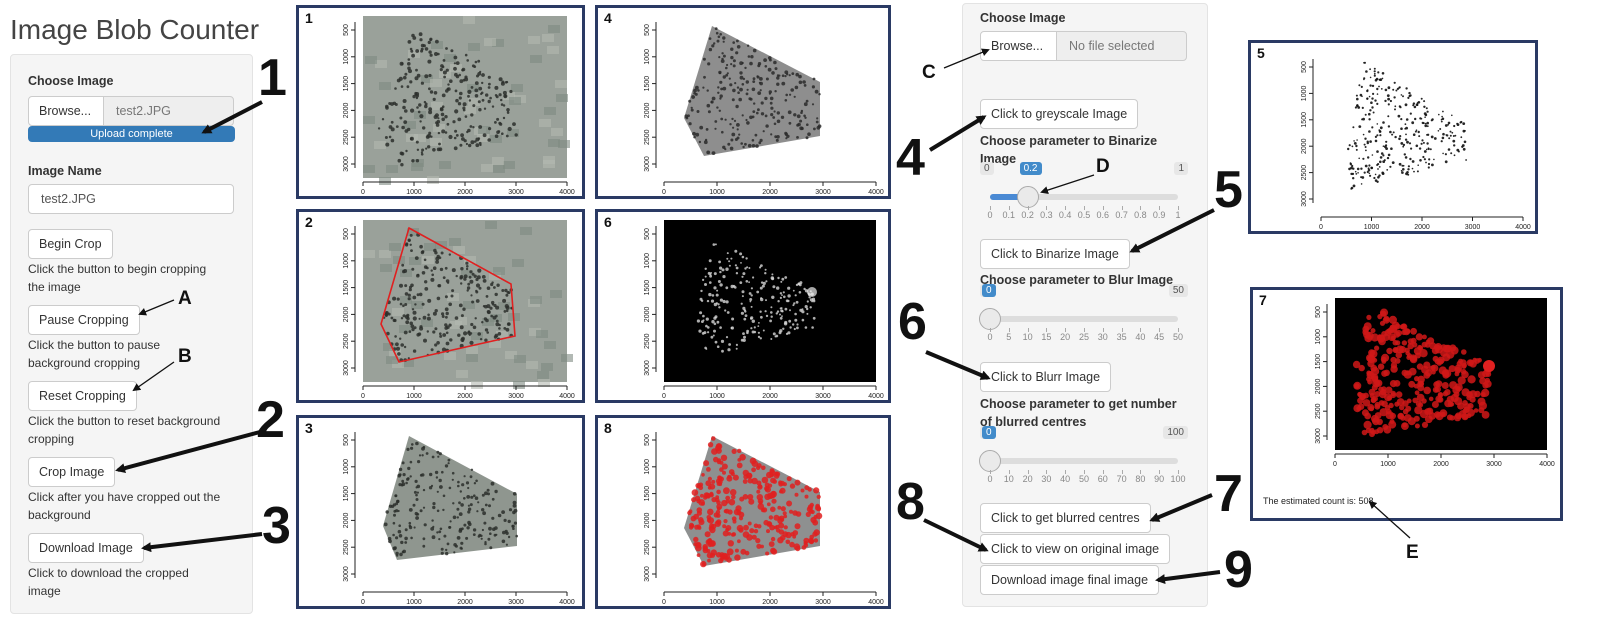  I want to click on app-title: Image Blob Counter, so click(135, 29).